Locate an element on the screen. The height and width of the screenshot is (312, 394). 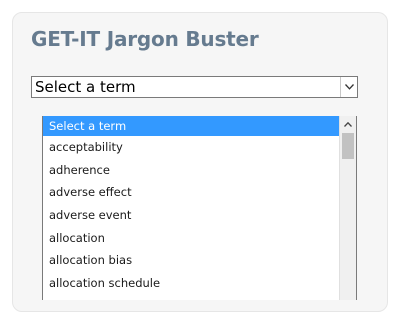
scroll-up-arrow-icon is located at coordinates (348, 124).